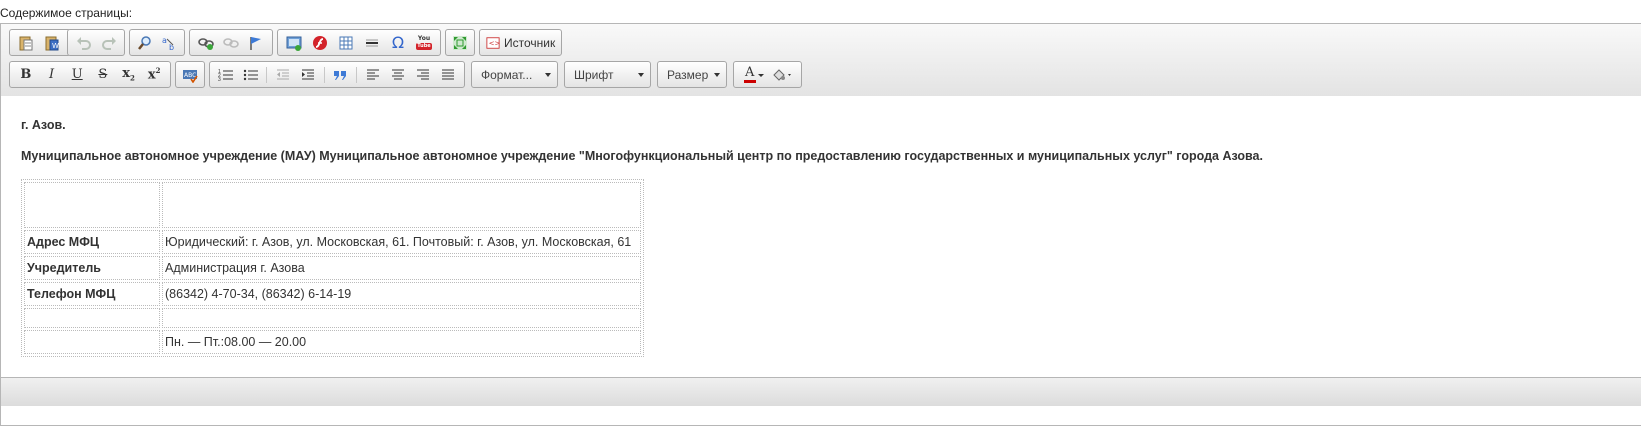 The height and width of the screenshot is (426, 1642). I want to click on flash-button, so click(320, 43).